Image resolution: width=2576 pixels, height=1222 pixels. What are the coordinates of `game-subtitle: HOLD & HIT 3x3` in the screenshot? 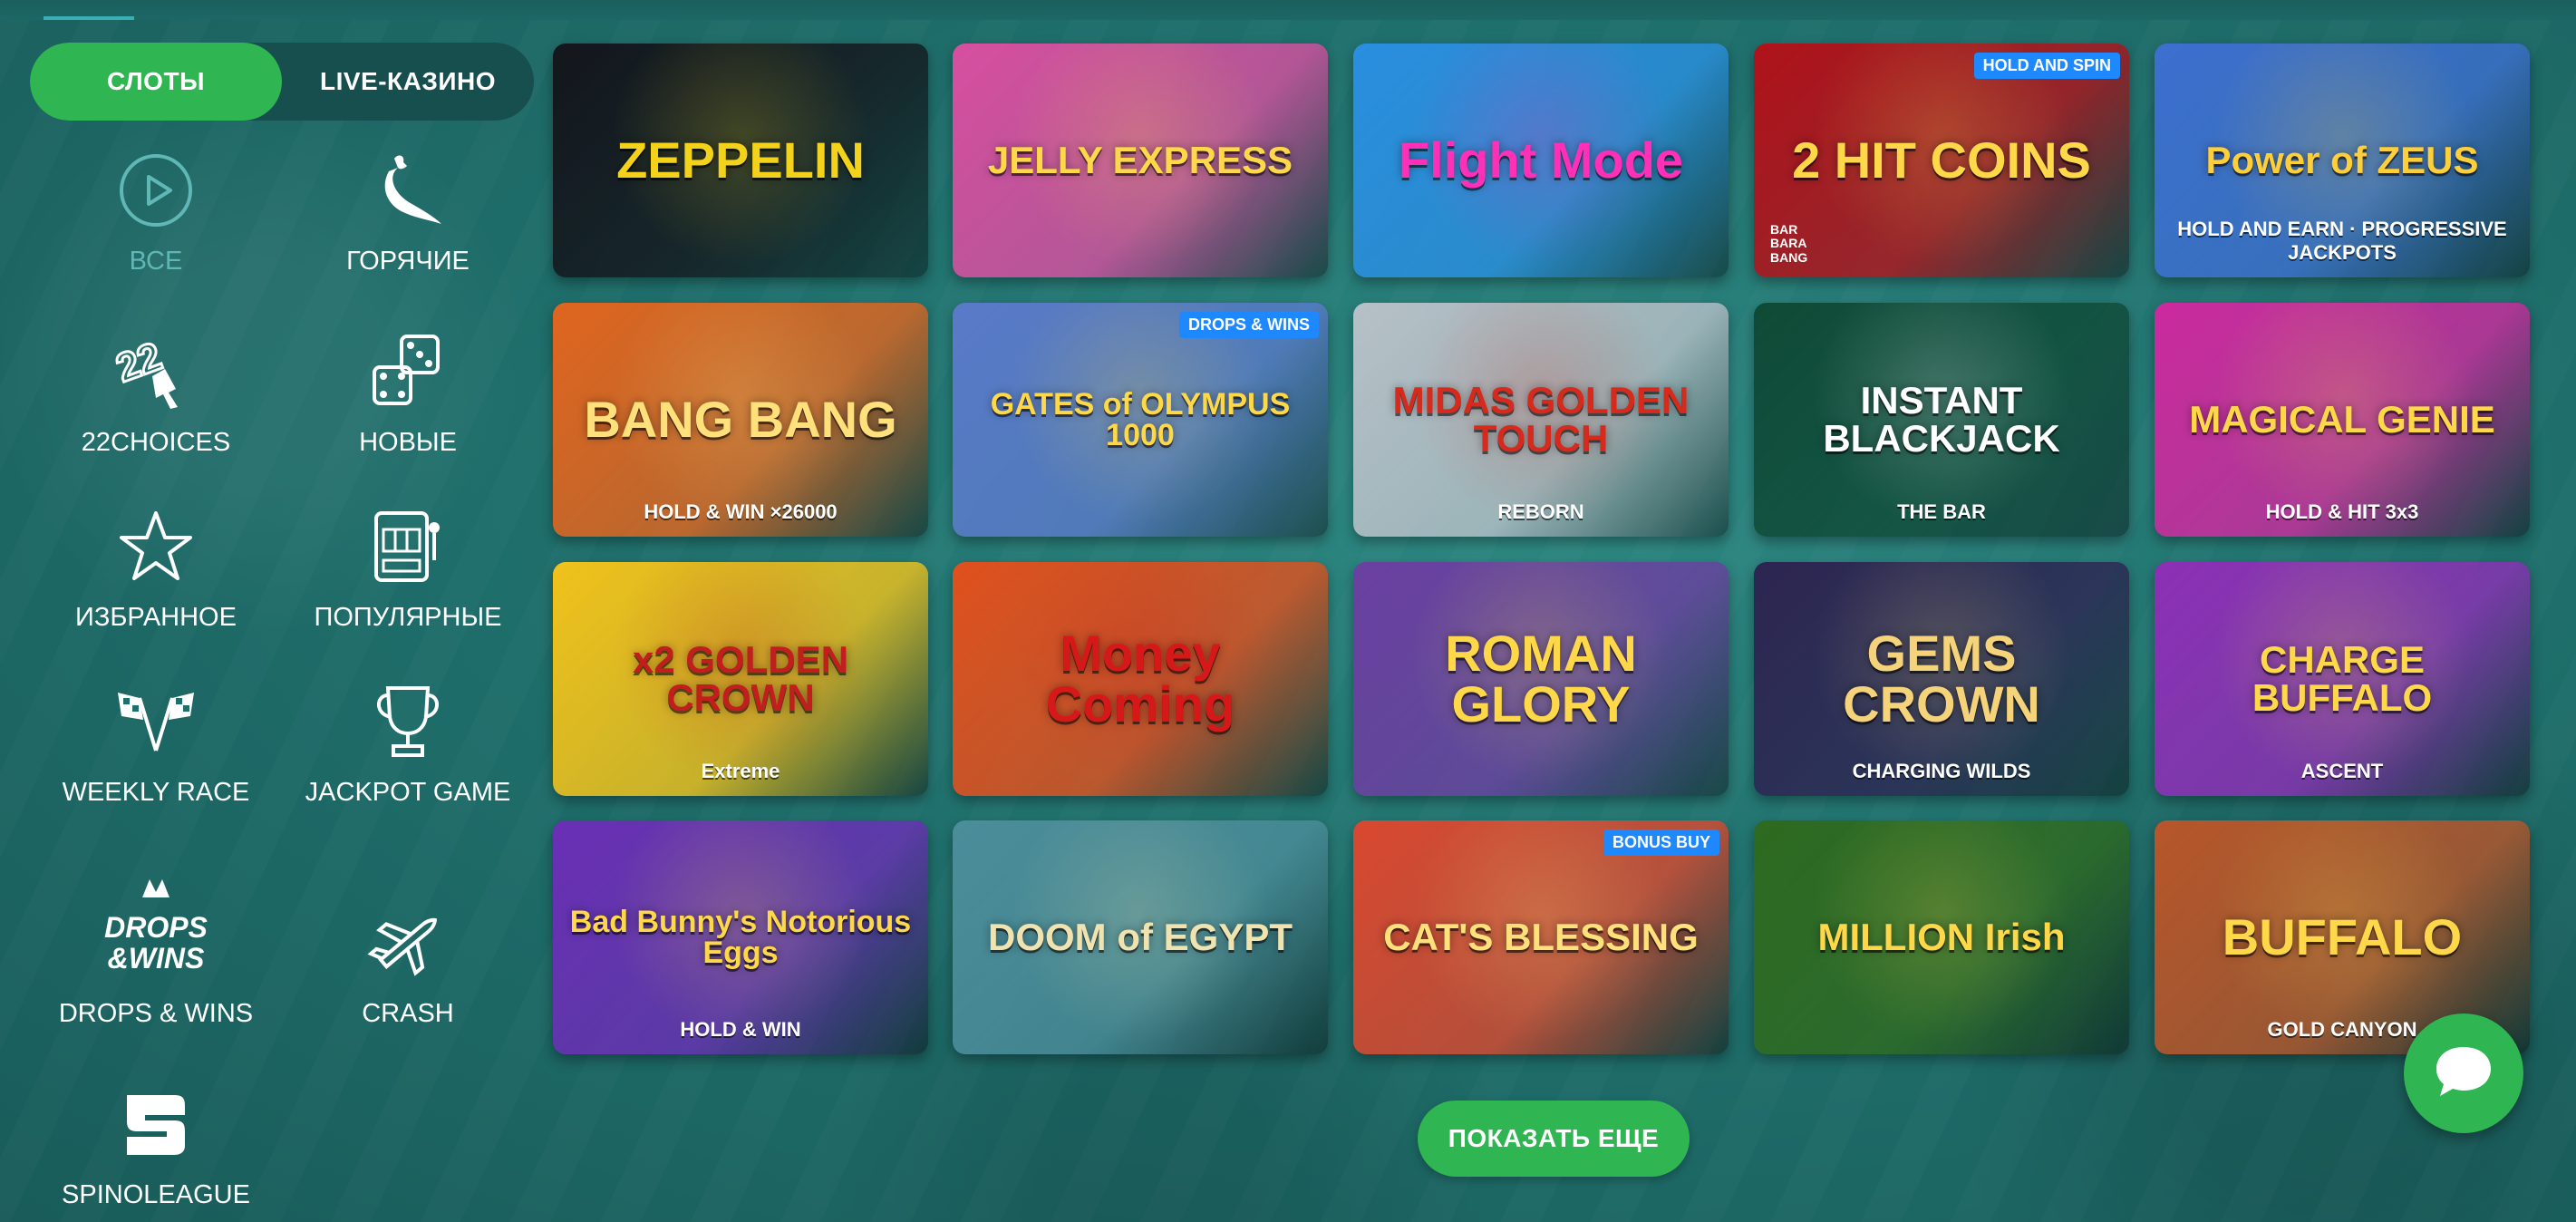 It's located at (2342, 512).